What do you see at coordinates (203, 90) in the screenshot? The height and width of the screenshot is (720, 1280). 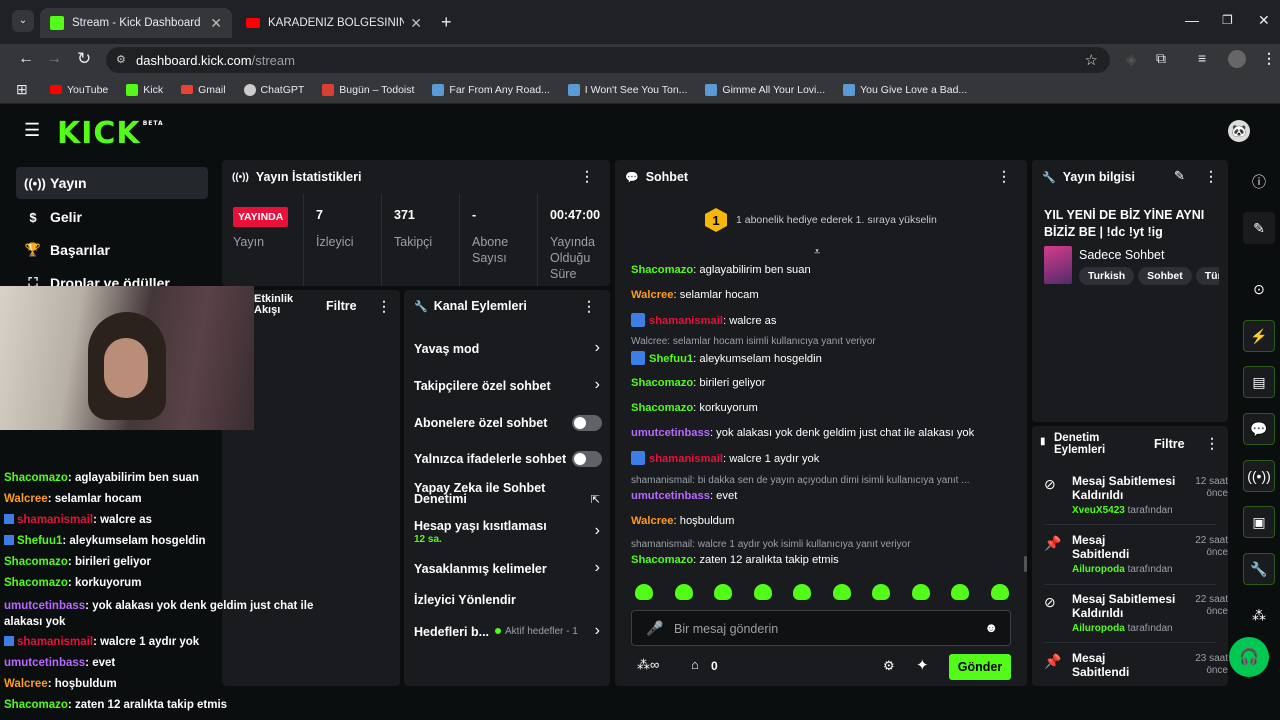 I see `bookmark-gmail: Gmail` at bounding box center [203, 90].